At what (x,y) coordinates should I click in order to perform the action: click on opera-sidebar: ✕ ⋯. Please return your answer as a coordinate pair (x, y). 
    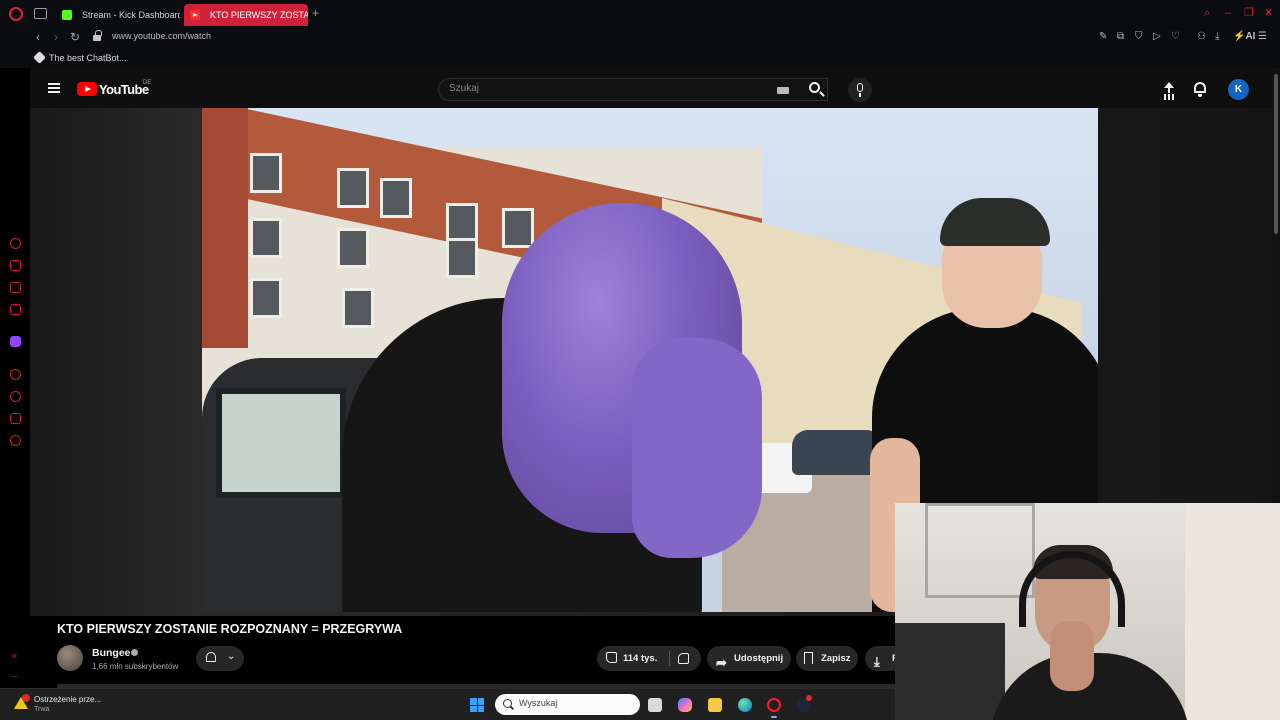
    Looking at the image, I should click on (15, 378).